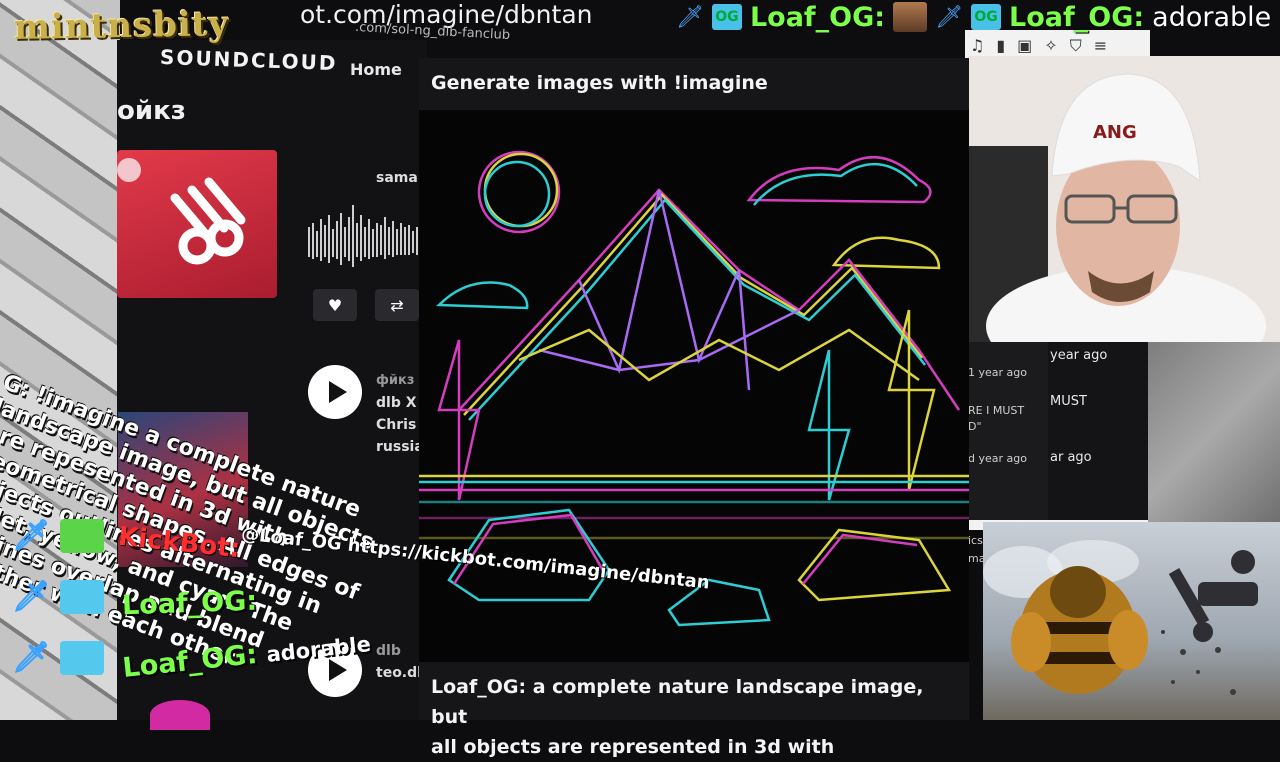 This screenshot has height=762, width=1280. Describe the element at coordinates (1100, 46) in the screenshot. I see `menu-icon: ≡` at that location.